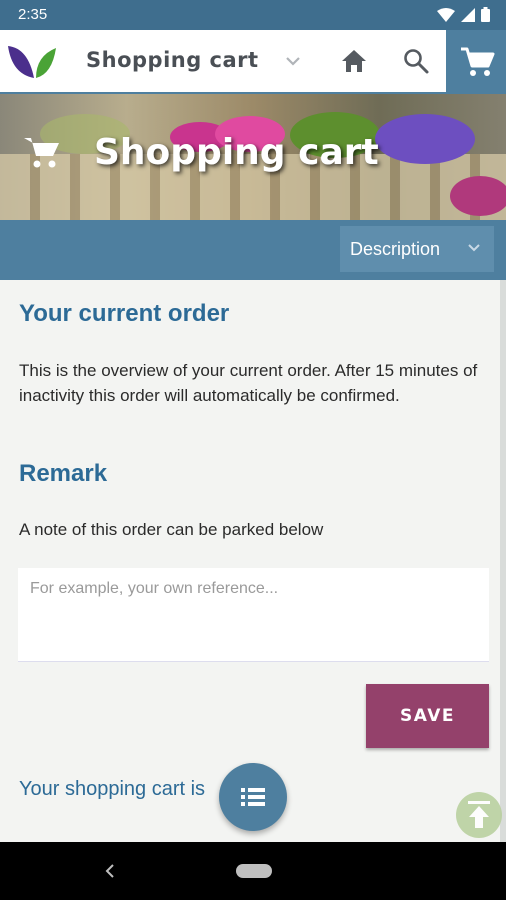  What do you see at coordinates (354, 61) in the screenshot?
I see `home-icon` at bounding box center [354, 61].